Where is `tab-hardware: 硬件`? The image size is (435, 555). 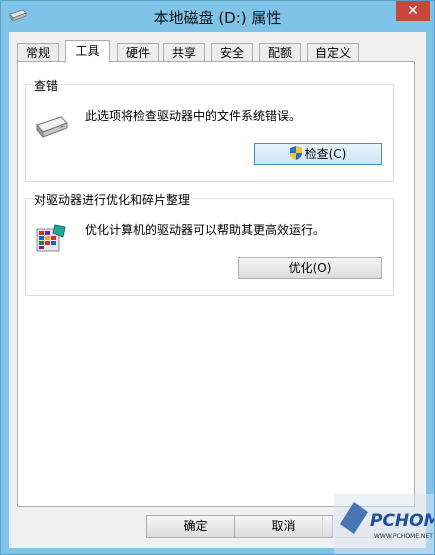 tab-hardware: 硬件 is located at coordinates (138, 52).